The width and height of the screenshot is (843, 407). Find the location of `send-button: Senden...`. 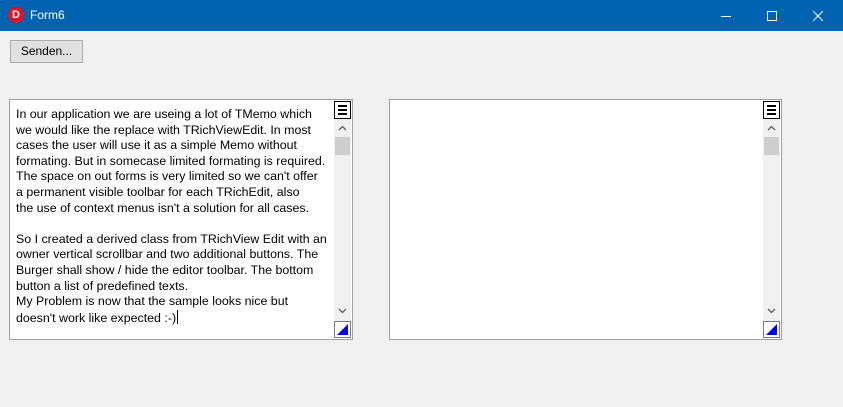

send-button: Senden... is located at coordinates (46, 51).